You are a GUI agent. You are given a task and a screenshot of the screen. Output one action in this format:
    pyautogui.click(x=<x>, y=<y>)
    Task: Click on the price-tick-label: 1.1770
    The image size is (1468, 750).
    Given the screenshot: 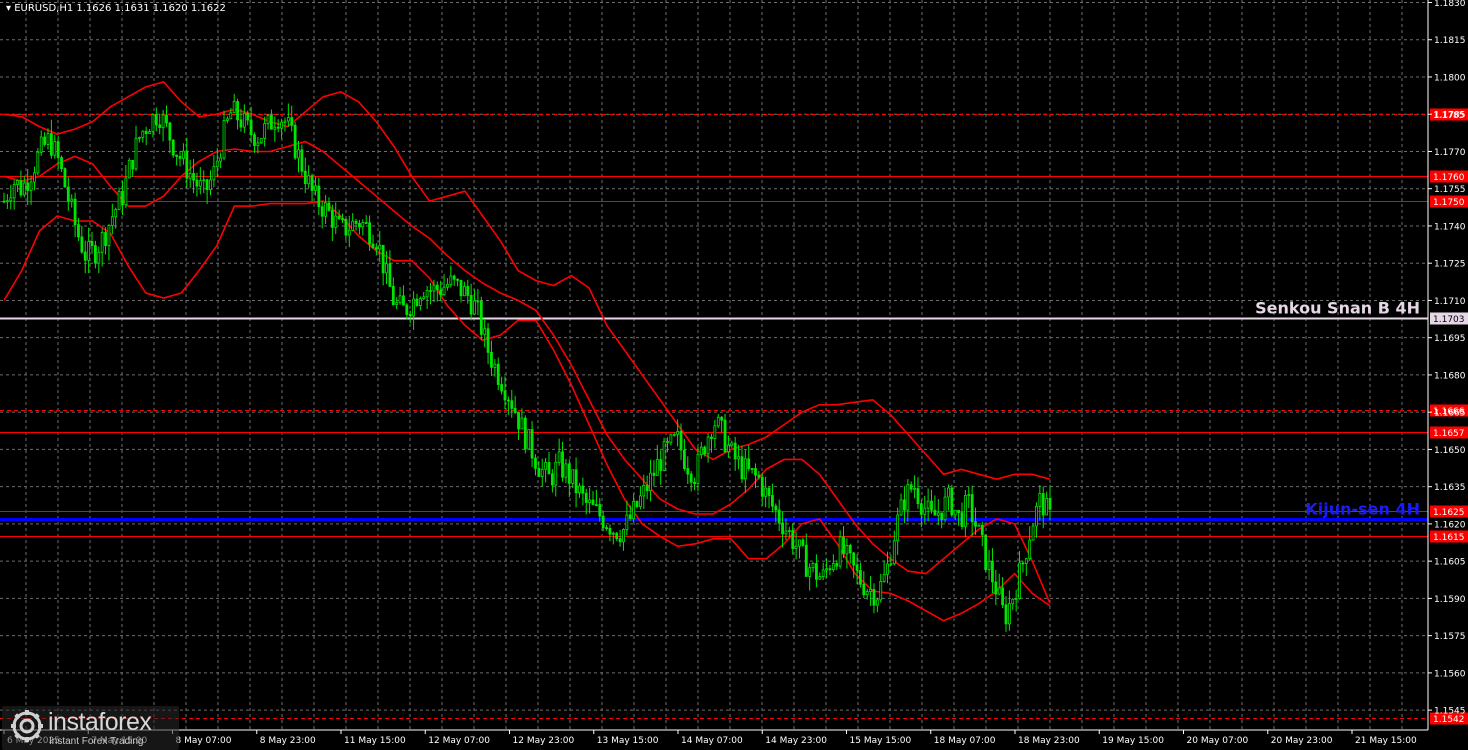 What is the action you would take?
    pyautogui.click(x=1450, y=153)
    